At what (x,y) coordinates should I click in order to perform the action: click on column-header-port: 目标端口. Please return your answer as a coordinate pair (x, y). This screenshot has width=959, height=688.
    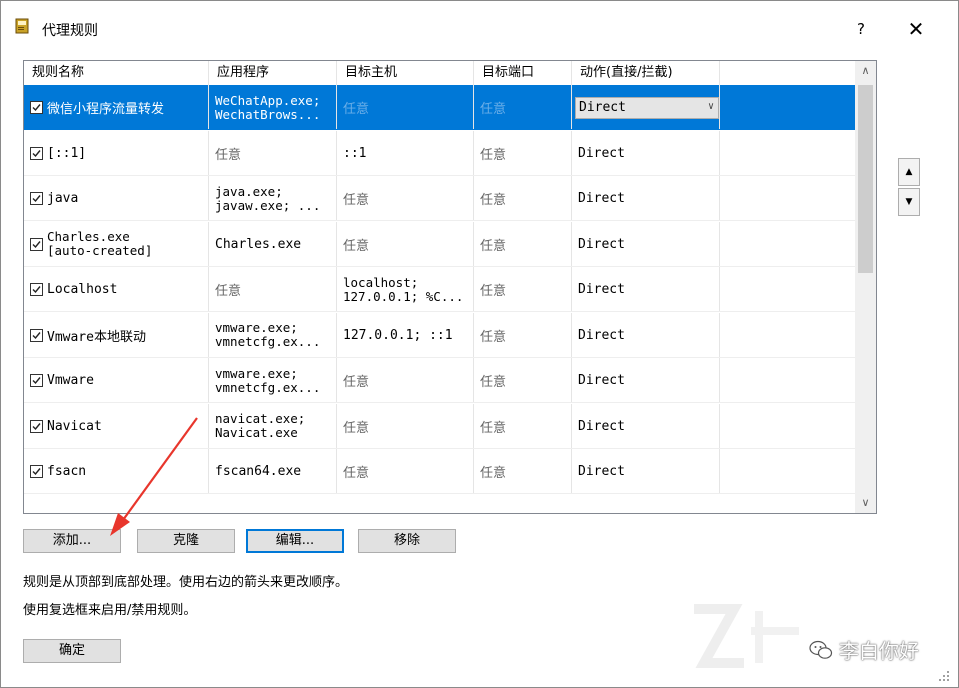
    Looking at the image, I should click on (523, 73).